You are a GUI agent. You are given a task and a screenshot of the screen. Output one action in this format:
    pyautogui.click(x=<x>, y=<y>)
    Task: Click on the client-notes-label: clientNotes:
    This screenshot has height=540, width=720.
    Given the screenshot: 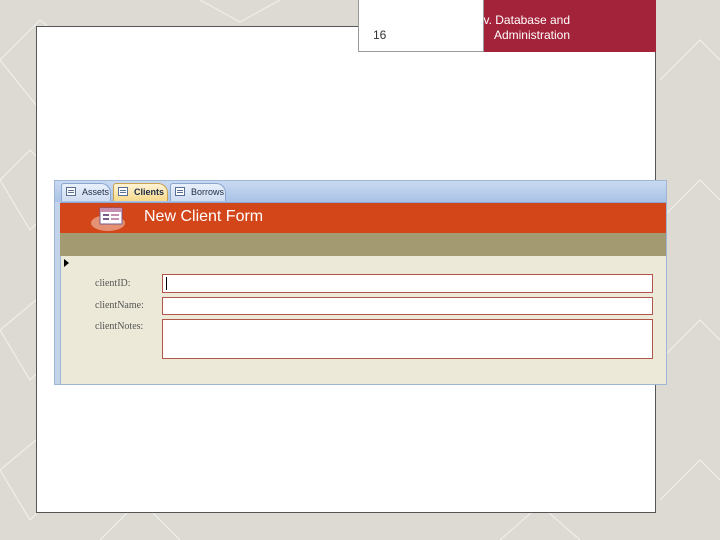 What is the action you would take?
    pyautogui.click(x=119, y=326)
    